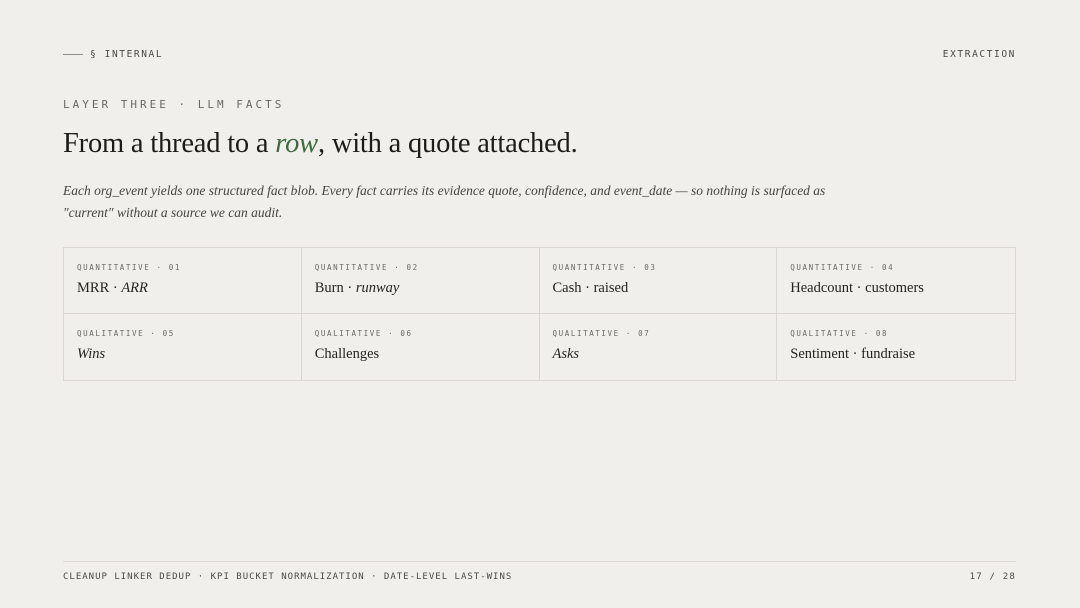 This screenshot has width=1080, height=608. I want to click on fact-card-title: Sentiment · fundraise, so click(852, 354).